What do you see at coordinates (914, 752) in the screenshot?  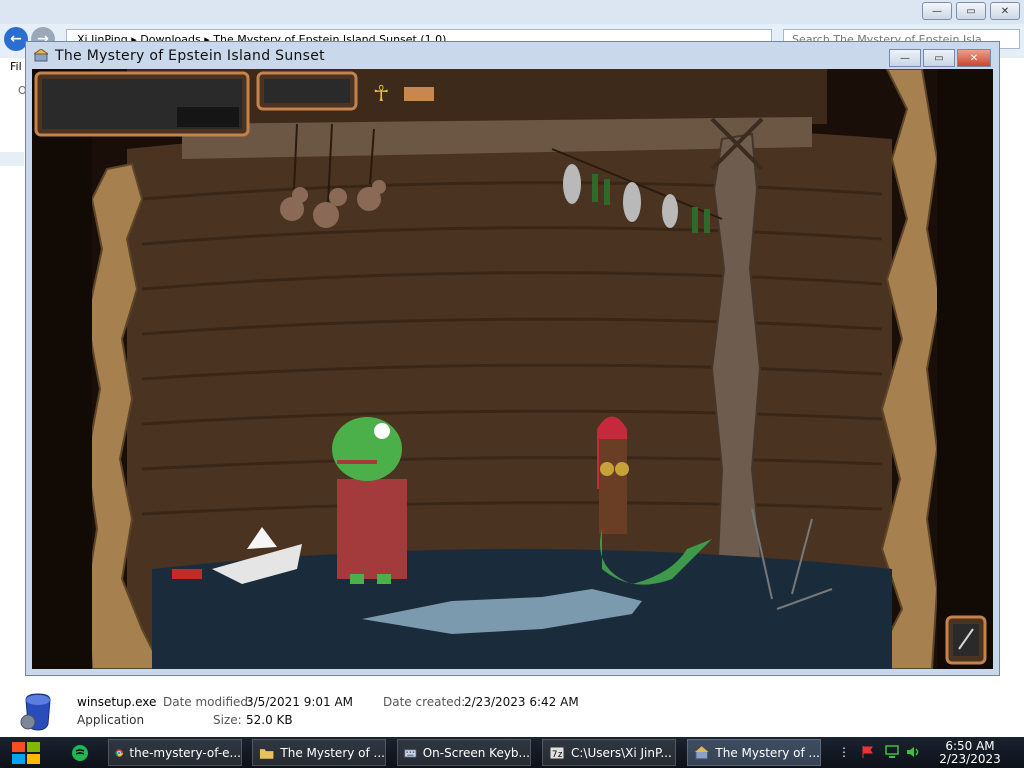 I see `volume-icon` at bounding box center [914, 752].